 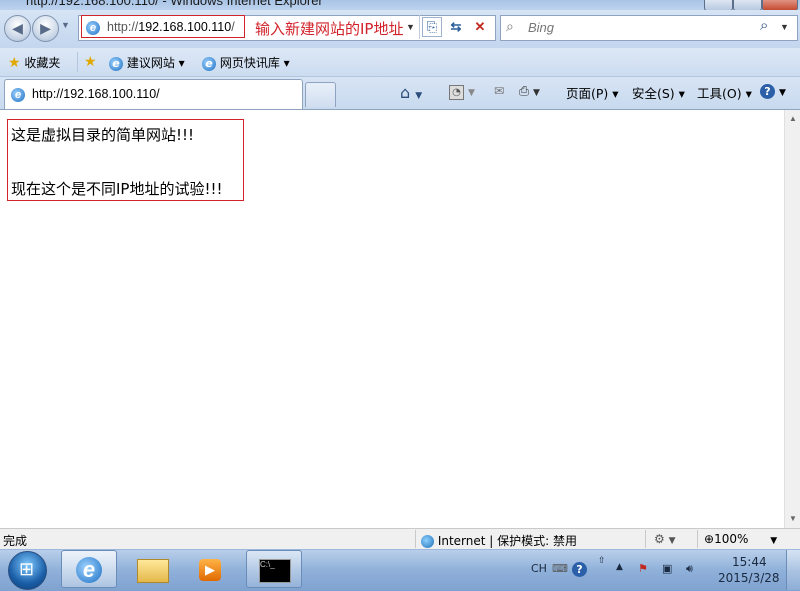 What do you see at coordinates (667, 568) in the screenshot?
I see `network-icon: ▣` at bounding box center [667, 568].